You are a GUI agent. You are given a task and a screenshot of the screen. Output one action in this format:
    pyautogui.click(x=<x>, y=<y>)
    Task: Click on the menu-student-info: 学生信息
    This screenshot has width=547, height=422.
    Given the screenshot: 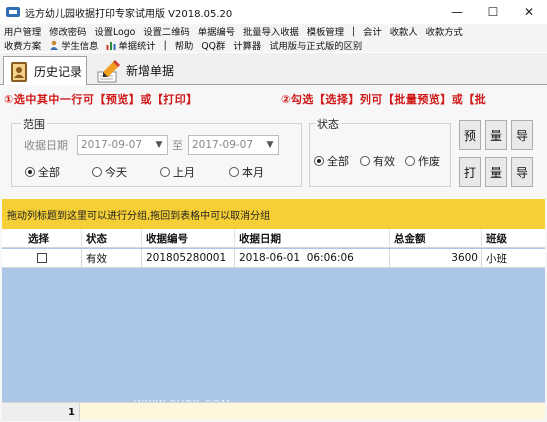 What is the action you would take?
    pyautogui.click(x=73, y=45)
    